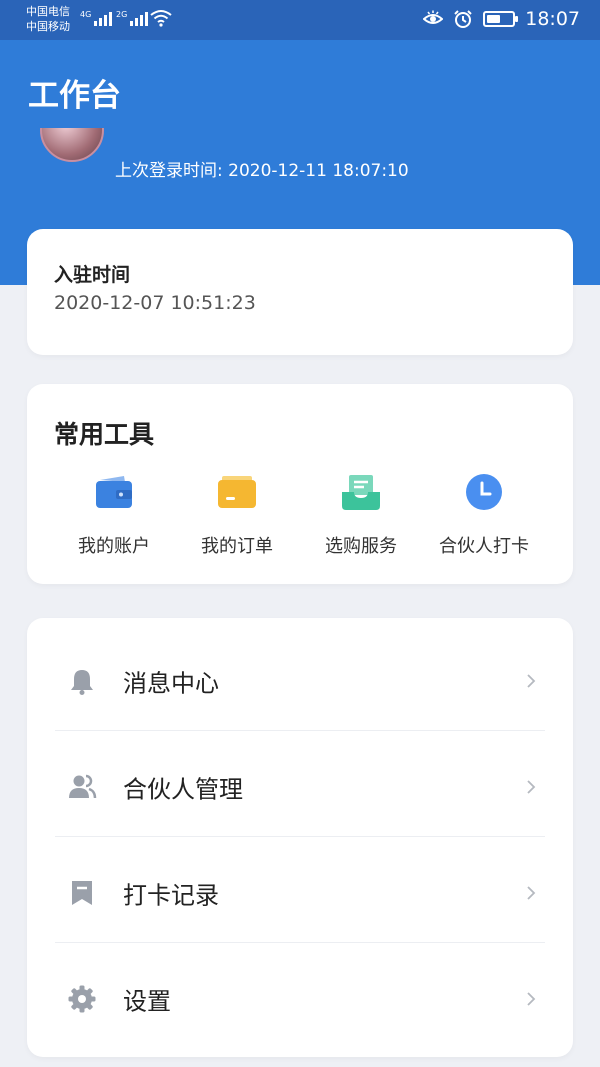 The image size is (600, 1067). What do you see at coordinates (262, 171) in the screenshot?
I see `last-login-time: 上次登录时间: 2020-12-11 18:07:10` at bounding box center [262, 171].